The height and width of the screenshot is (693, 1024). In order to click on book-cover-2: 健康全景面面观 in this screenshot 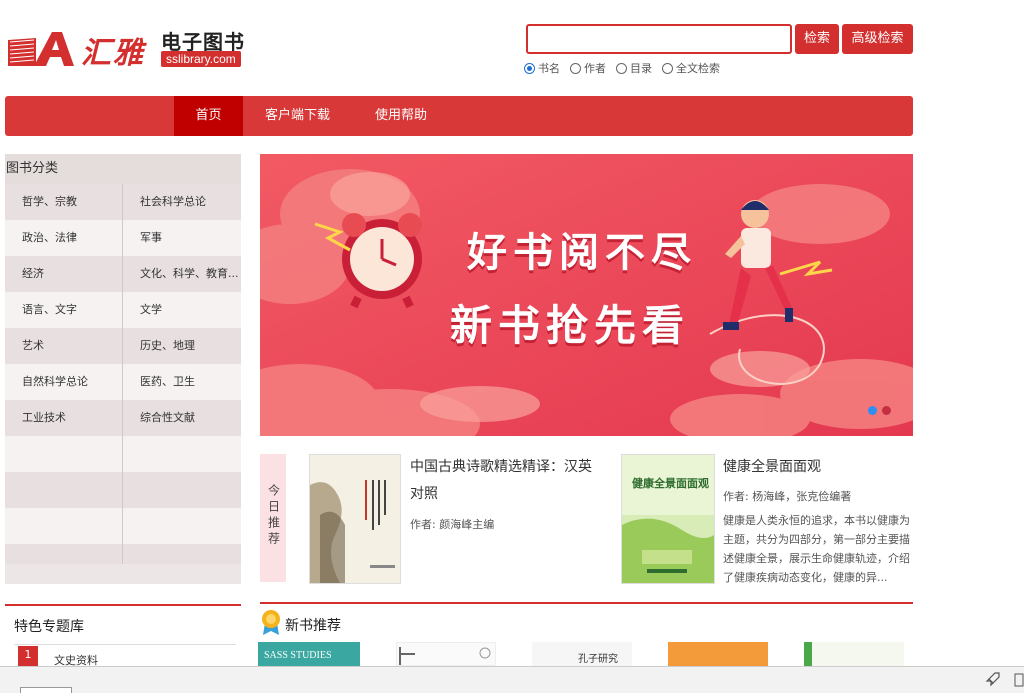, I will do `click(668, 519)`.